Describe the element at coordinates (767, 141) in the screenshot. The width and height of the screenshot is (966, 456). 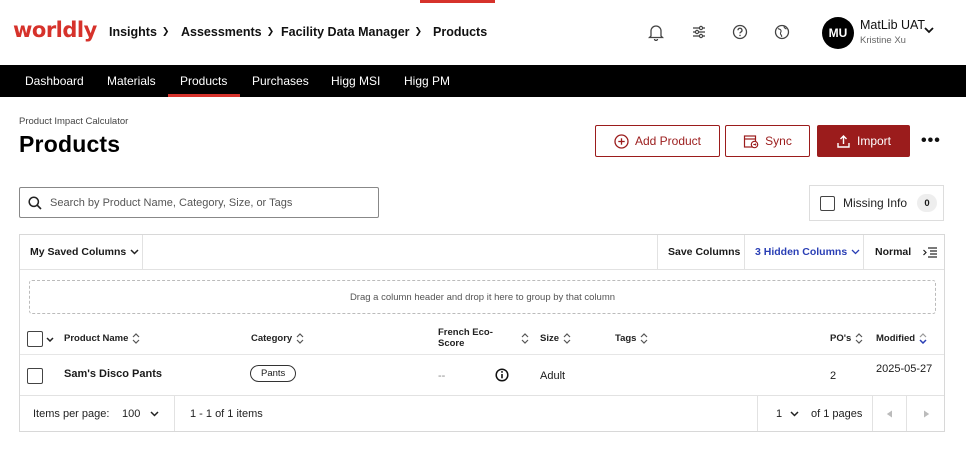
I see `sync-button: Sync` at that location.